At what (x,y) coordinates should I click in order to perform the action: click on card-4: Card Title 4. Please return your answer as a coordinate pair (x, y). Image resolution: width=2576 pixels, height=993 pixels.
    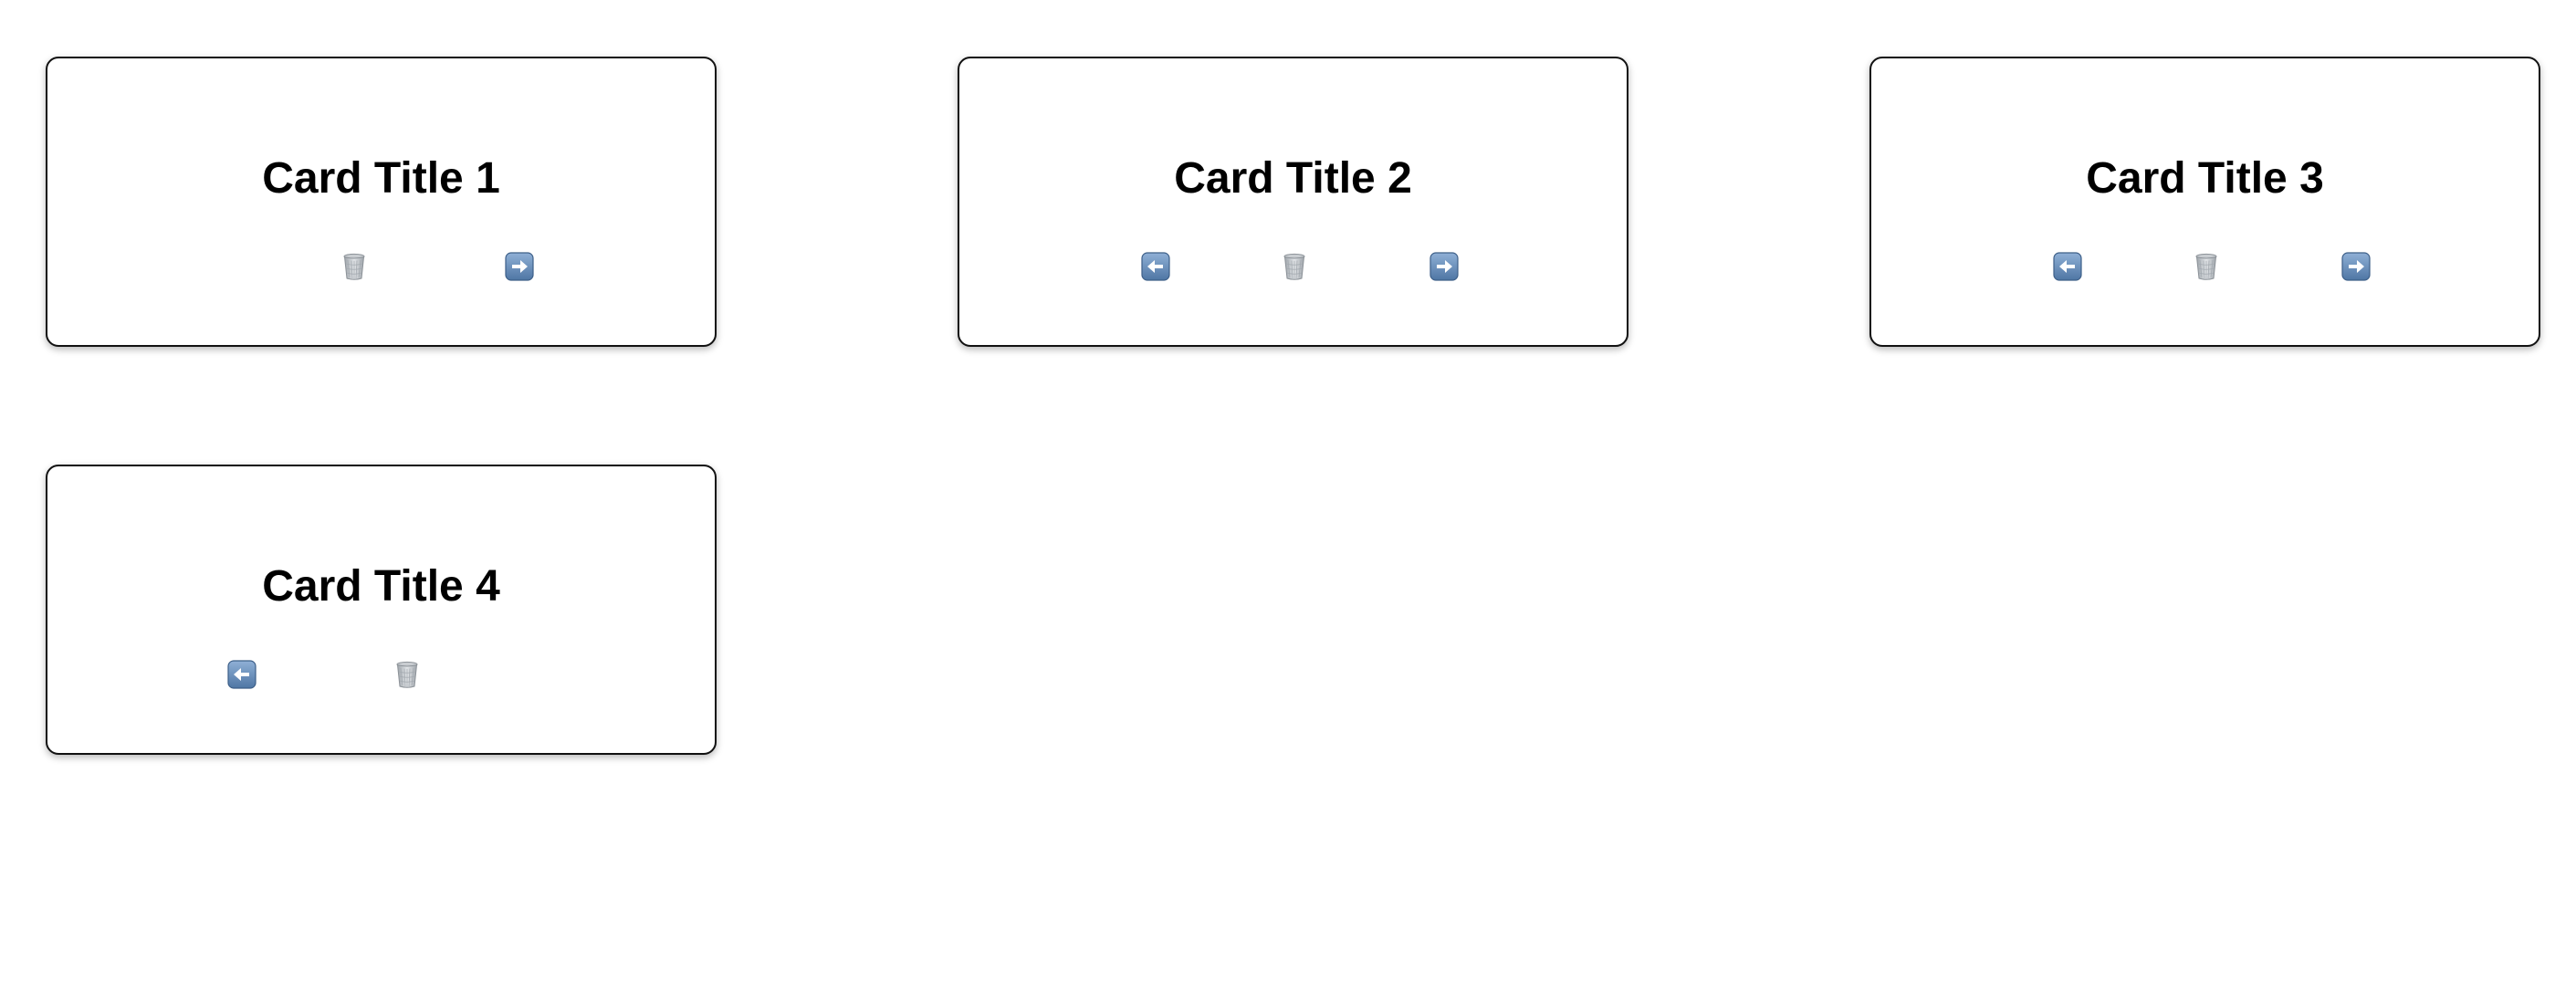
    Looking at the image, I should click on (381, 610).